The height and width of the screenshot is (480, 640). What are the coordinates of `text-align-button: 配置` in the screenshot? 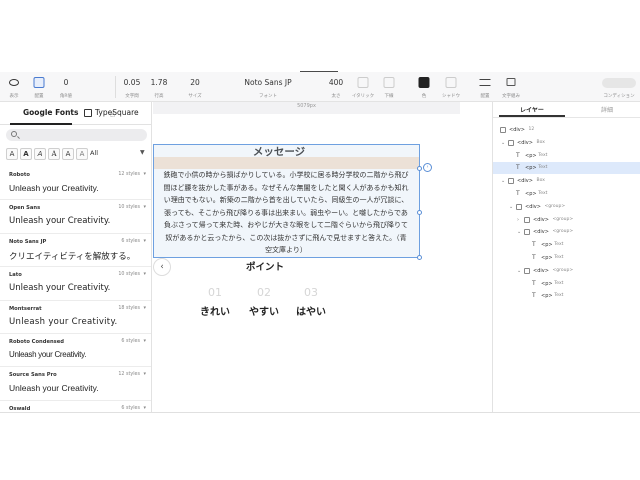 It's located at (485, 87).